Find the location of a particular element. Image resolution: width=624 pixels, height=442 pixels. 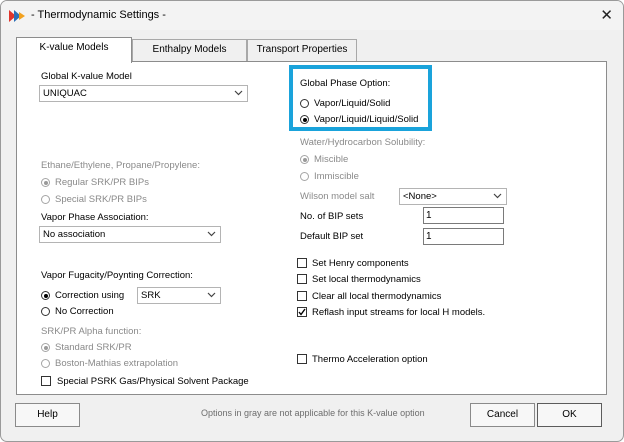

vapor-association-dropdown: No association is located at coordinates (130, 234).